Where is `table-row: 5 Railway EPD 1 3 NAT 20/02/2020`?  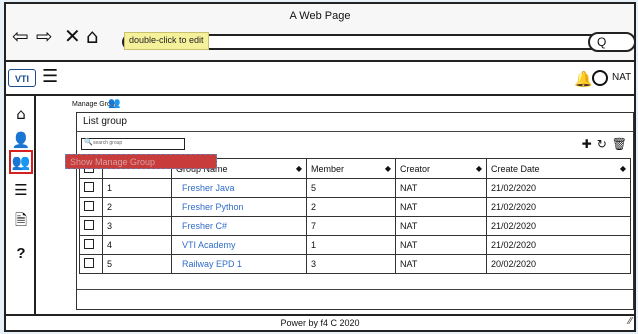
table-row: 5 Railway EPD 1 3 NAT 20/02/2020 is located at coordinates (355, 264).